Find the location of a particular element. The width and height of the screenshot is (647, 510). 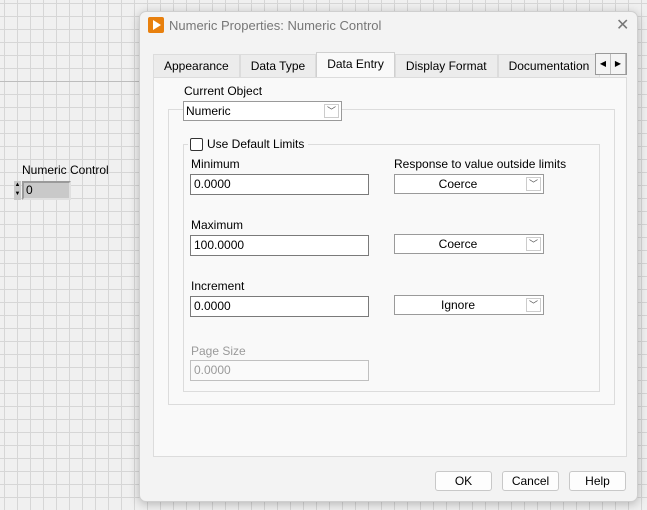

current-object-value: Numeric is located at coordinates (208, 111).